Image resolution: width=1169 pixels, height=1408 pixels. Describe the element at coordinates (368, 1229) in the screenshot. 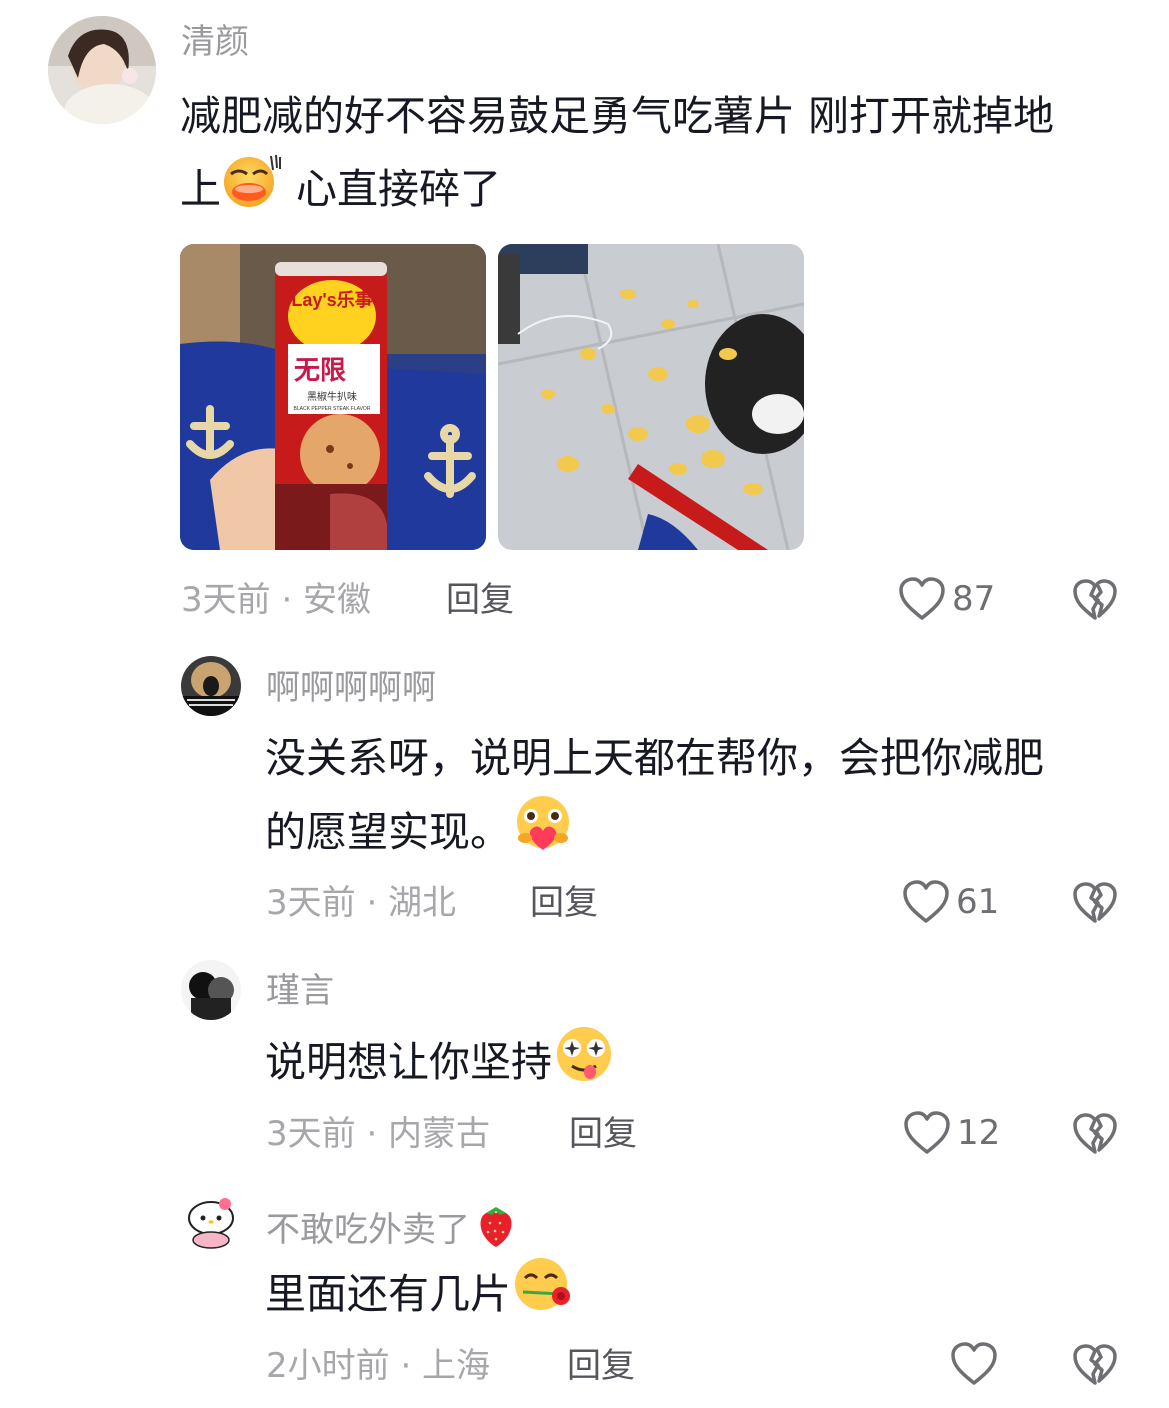

I see `username-text: 不敢吃外卖了` at that location.